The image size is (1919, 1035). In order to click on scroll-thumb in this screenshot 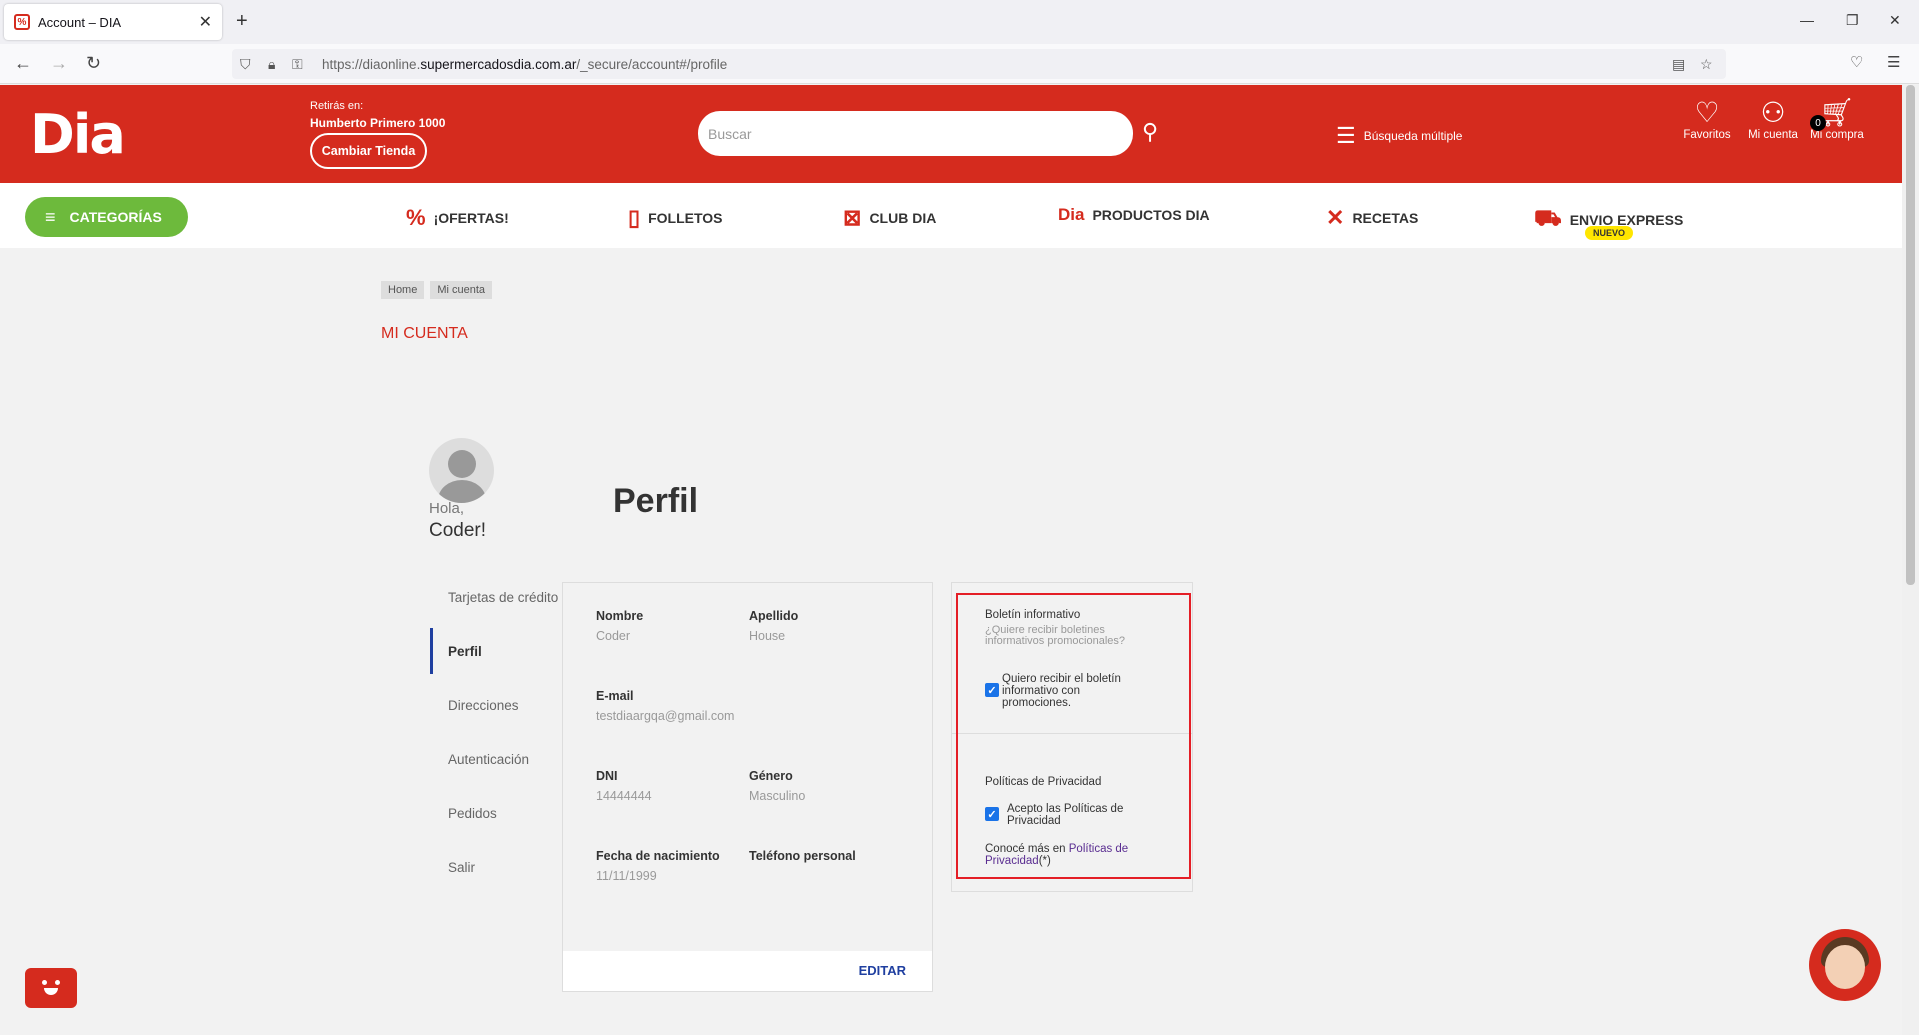, I will do `click(1910, 335)`.